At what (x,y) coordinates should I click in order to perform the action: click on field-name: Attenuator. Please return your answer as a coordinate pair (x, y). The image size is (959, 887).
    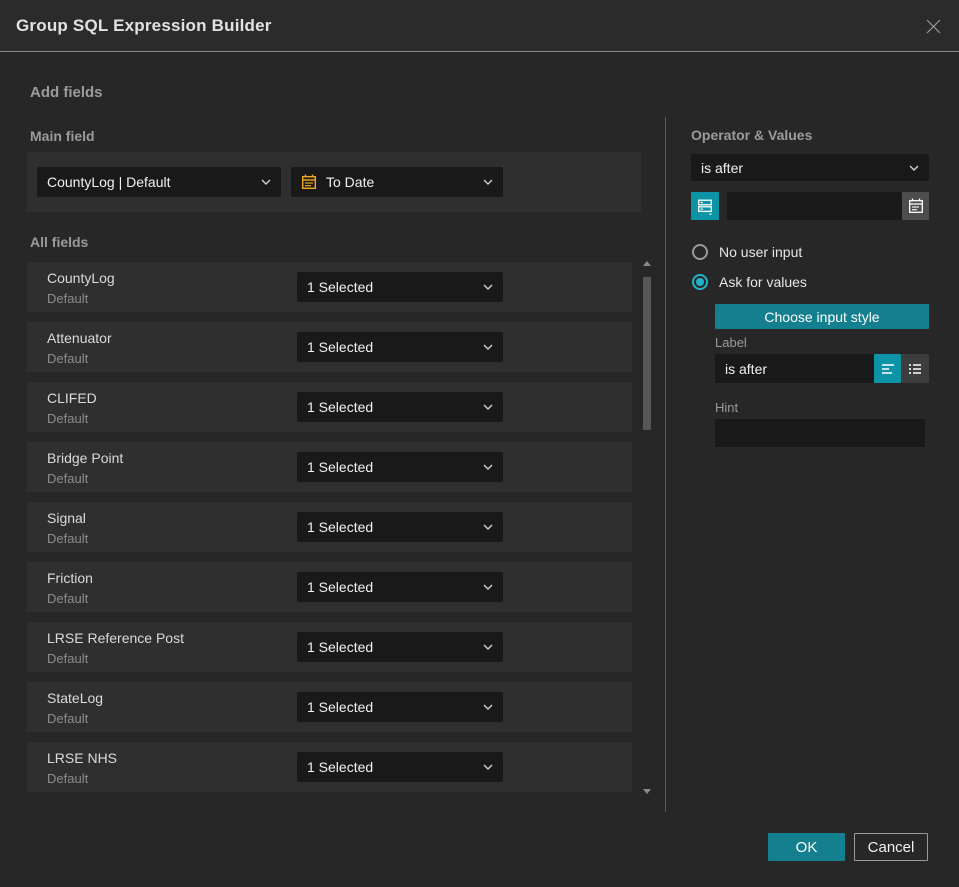
    Looking at the image, I should click on (79, 338).